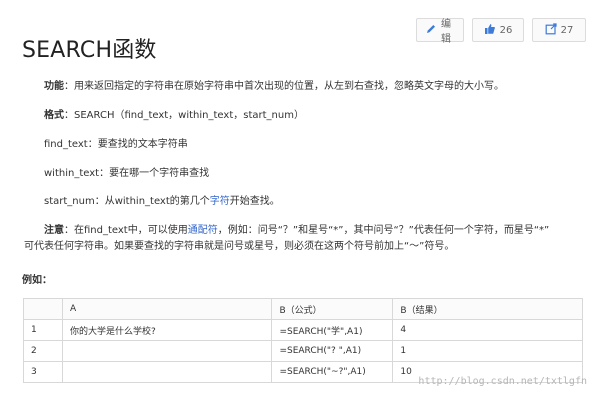  Describe the element at coordinates (116, 144) in the screenshot. I see `find-text-paragraph: find_text：要查找的文本字符串` at that location.